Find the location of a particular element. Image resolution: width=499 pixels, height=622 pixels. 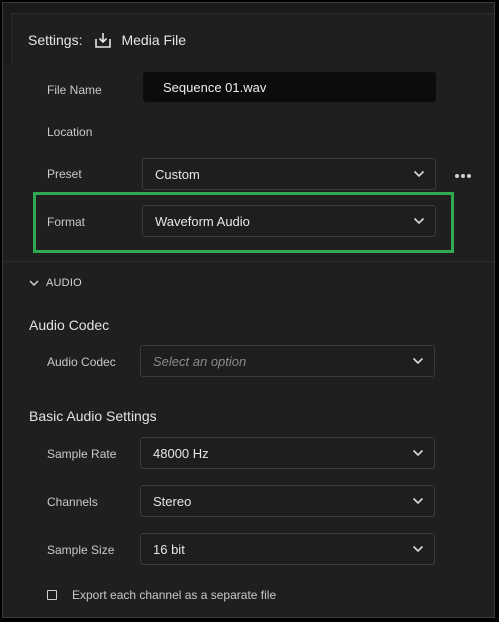

panel-top-strip is located at coordinates (248, 8).